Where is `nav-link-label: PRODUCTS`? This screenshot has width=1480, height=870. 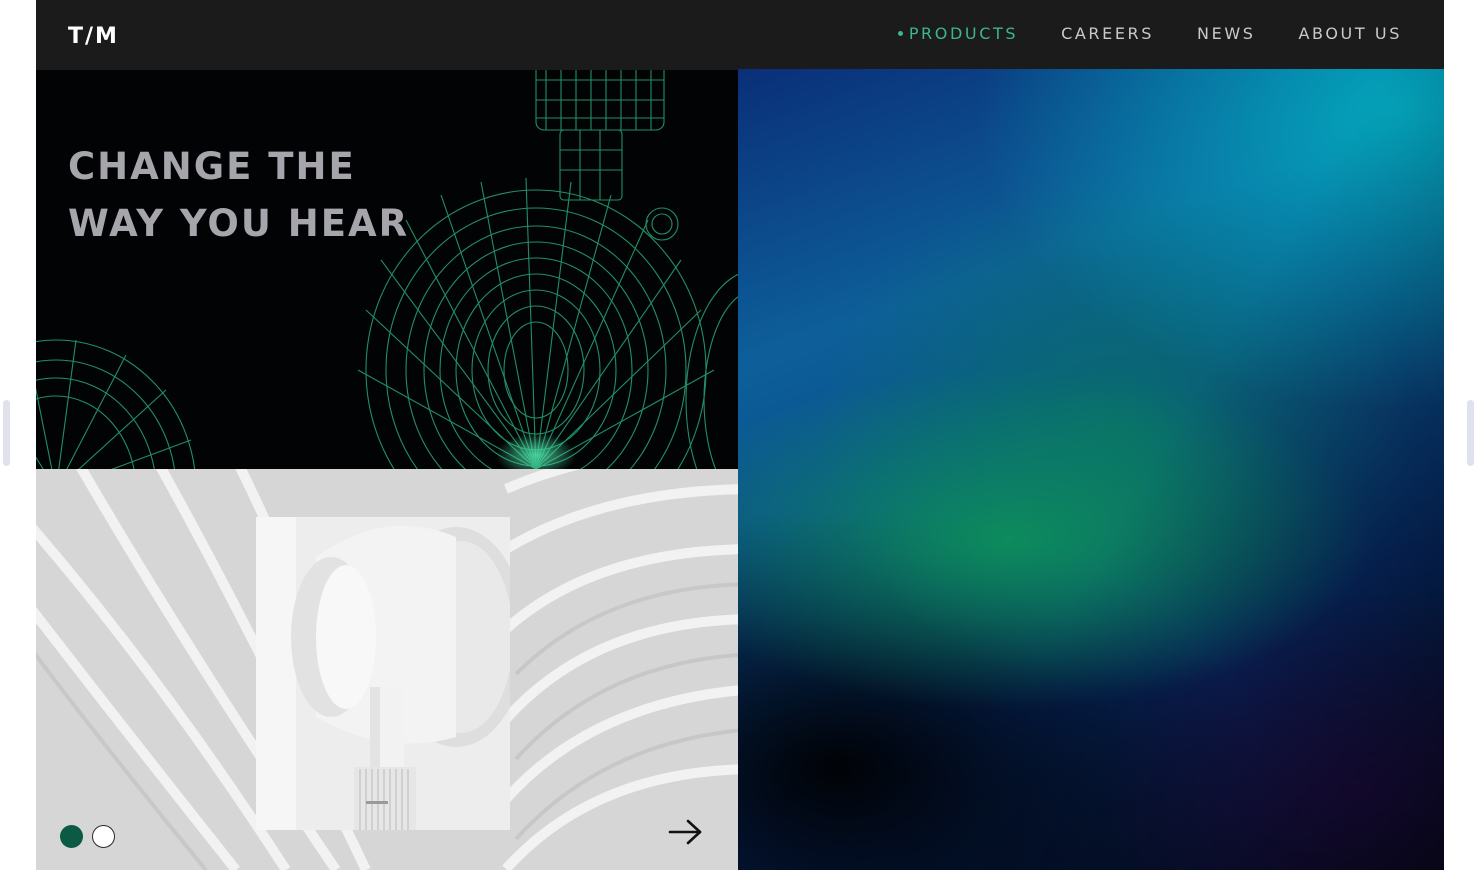
nav-link-label: PRODUCTS is located at coordinates (963, 33).